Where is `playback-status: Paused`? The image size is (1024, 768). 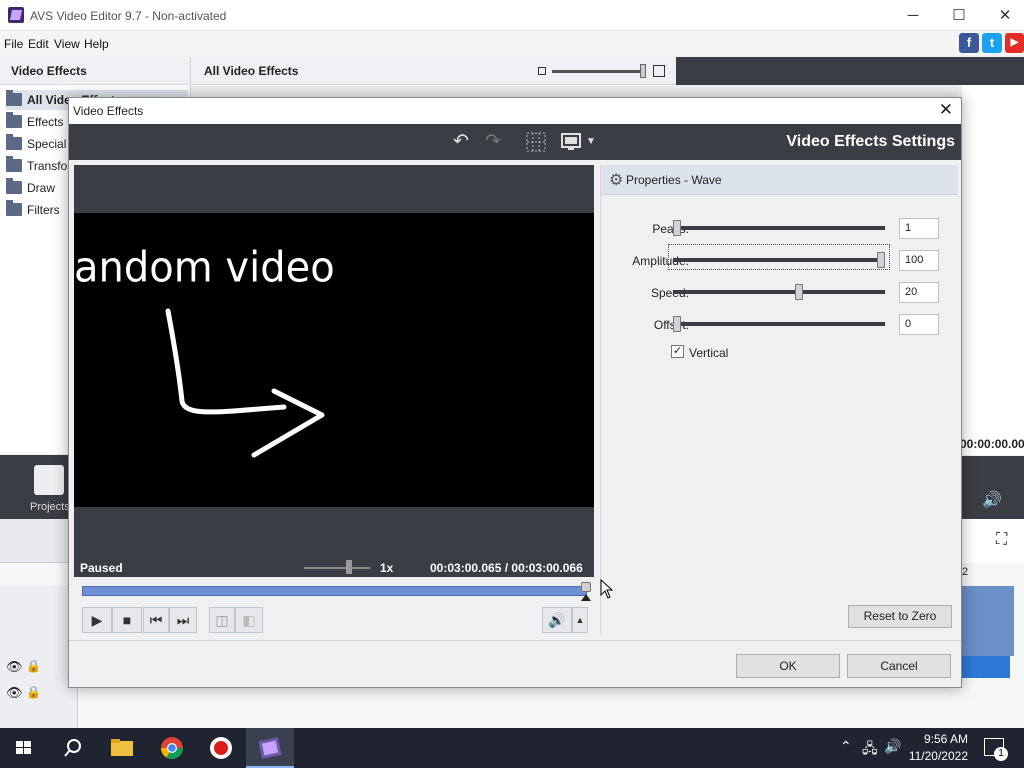 playback-status: Paused is located at coordinates (101, 568).